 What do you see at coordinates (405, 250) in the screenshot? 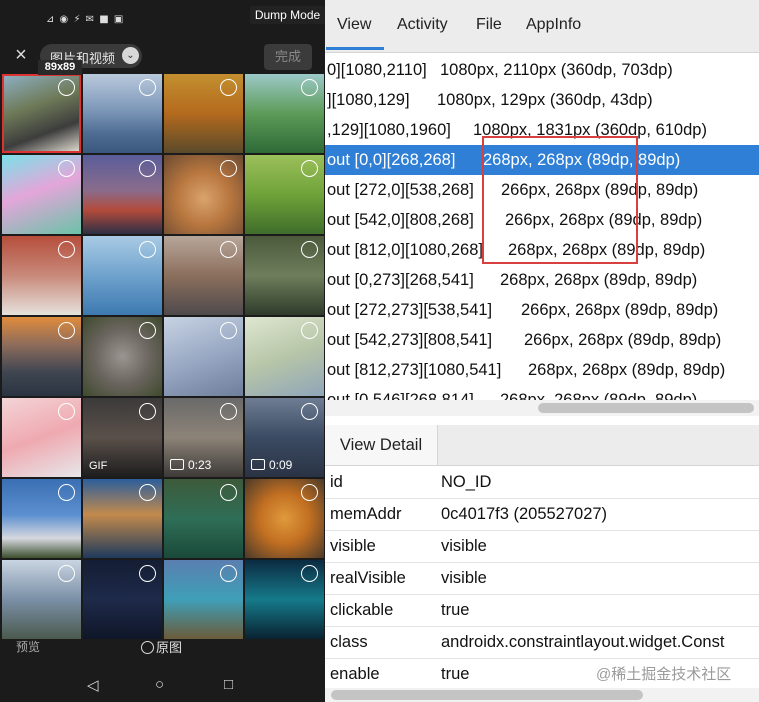
I see `row-bounds: out [812,0][1080,268]` at bounding box center [405, 250].